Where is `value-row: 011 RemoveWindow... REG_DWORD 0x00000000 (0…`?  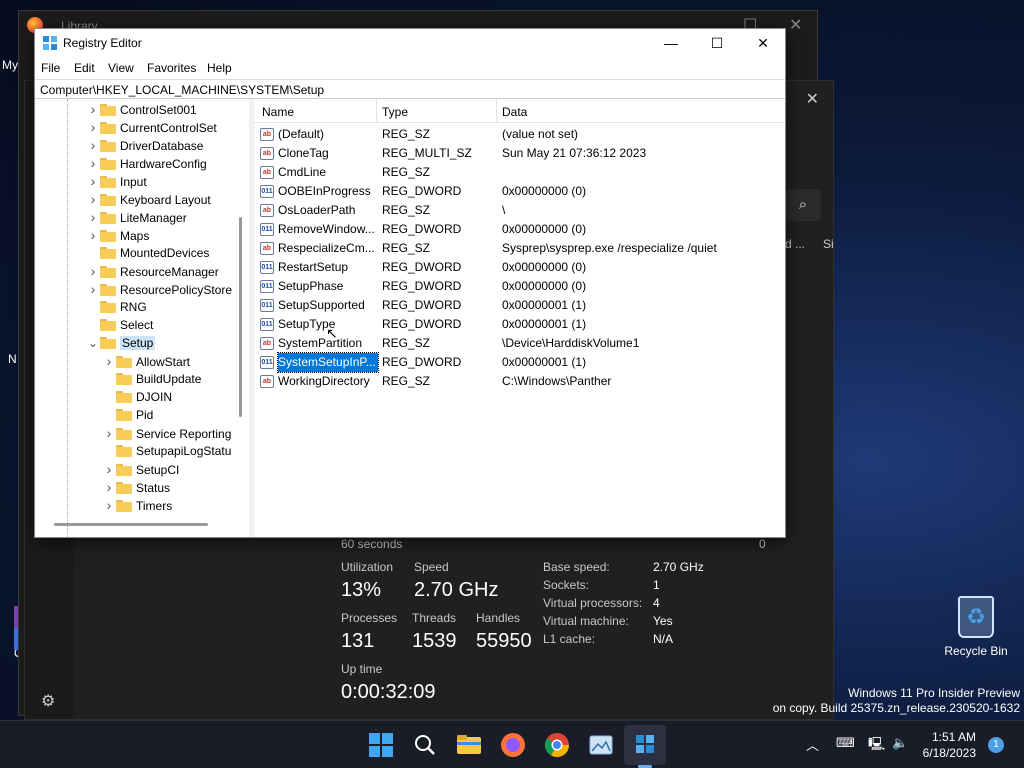
value-row: 011 RemoveWindow... REG_DWORD 0x00000000 (0… is located at coordinates (519, 229).